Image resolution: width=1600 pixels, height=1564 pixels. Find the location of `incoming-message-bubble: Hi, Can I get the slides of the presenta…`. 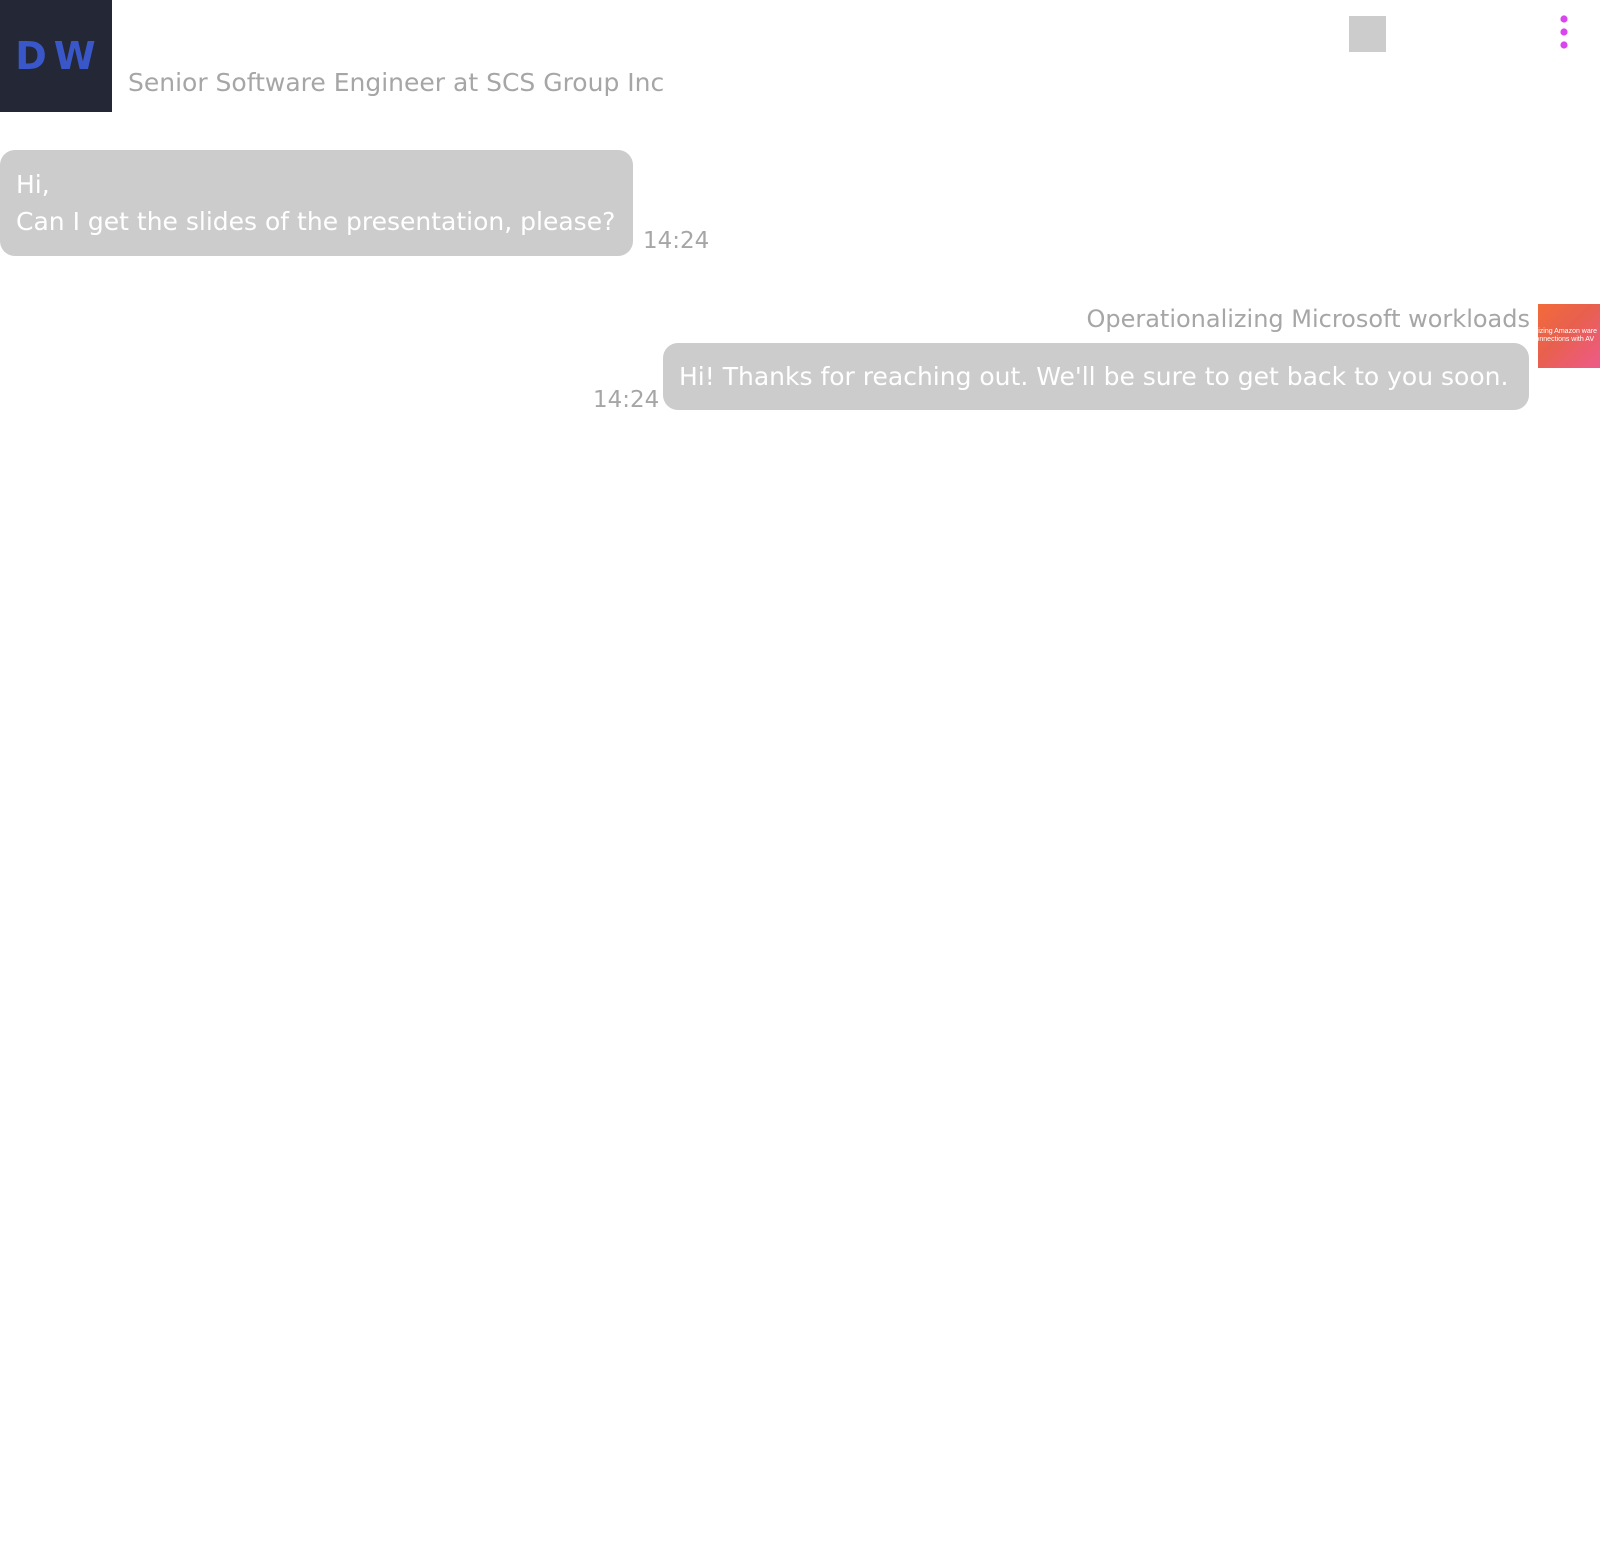

incoming-message-bubble: Hi, Can I get the slides of the presenta… is located at coordinates (316, 203).